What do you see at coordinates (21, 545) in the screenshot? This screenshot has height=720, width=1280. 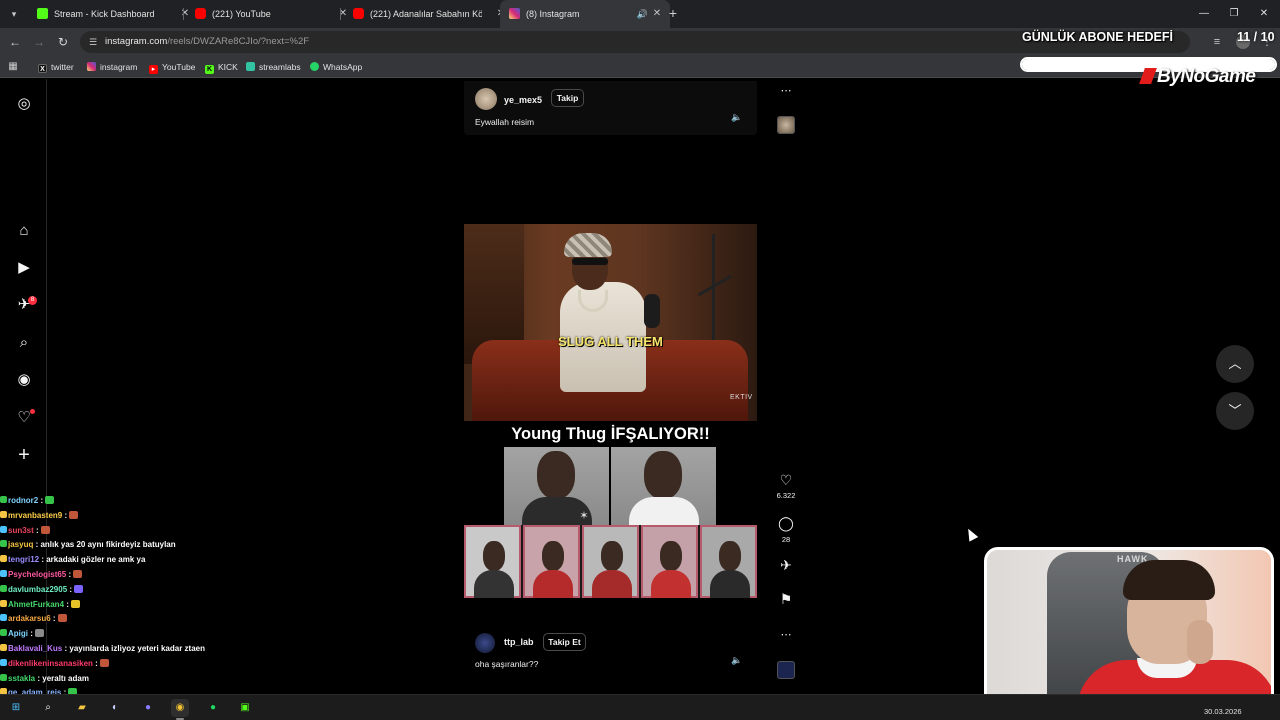 I see `chat-username: jasyuq` at bounding box center [21, 545].